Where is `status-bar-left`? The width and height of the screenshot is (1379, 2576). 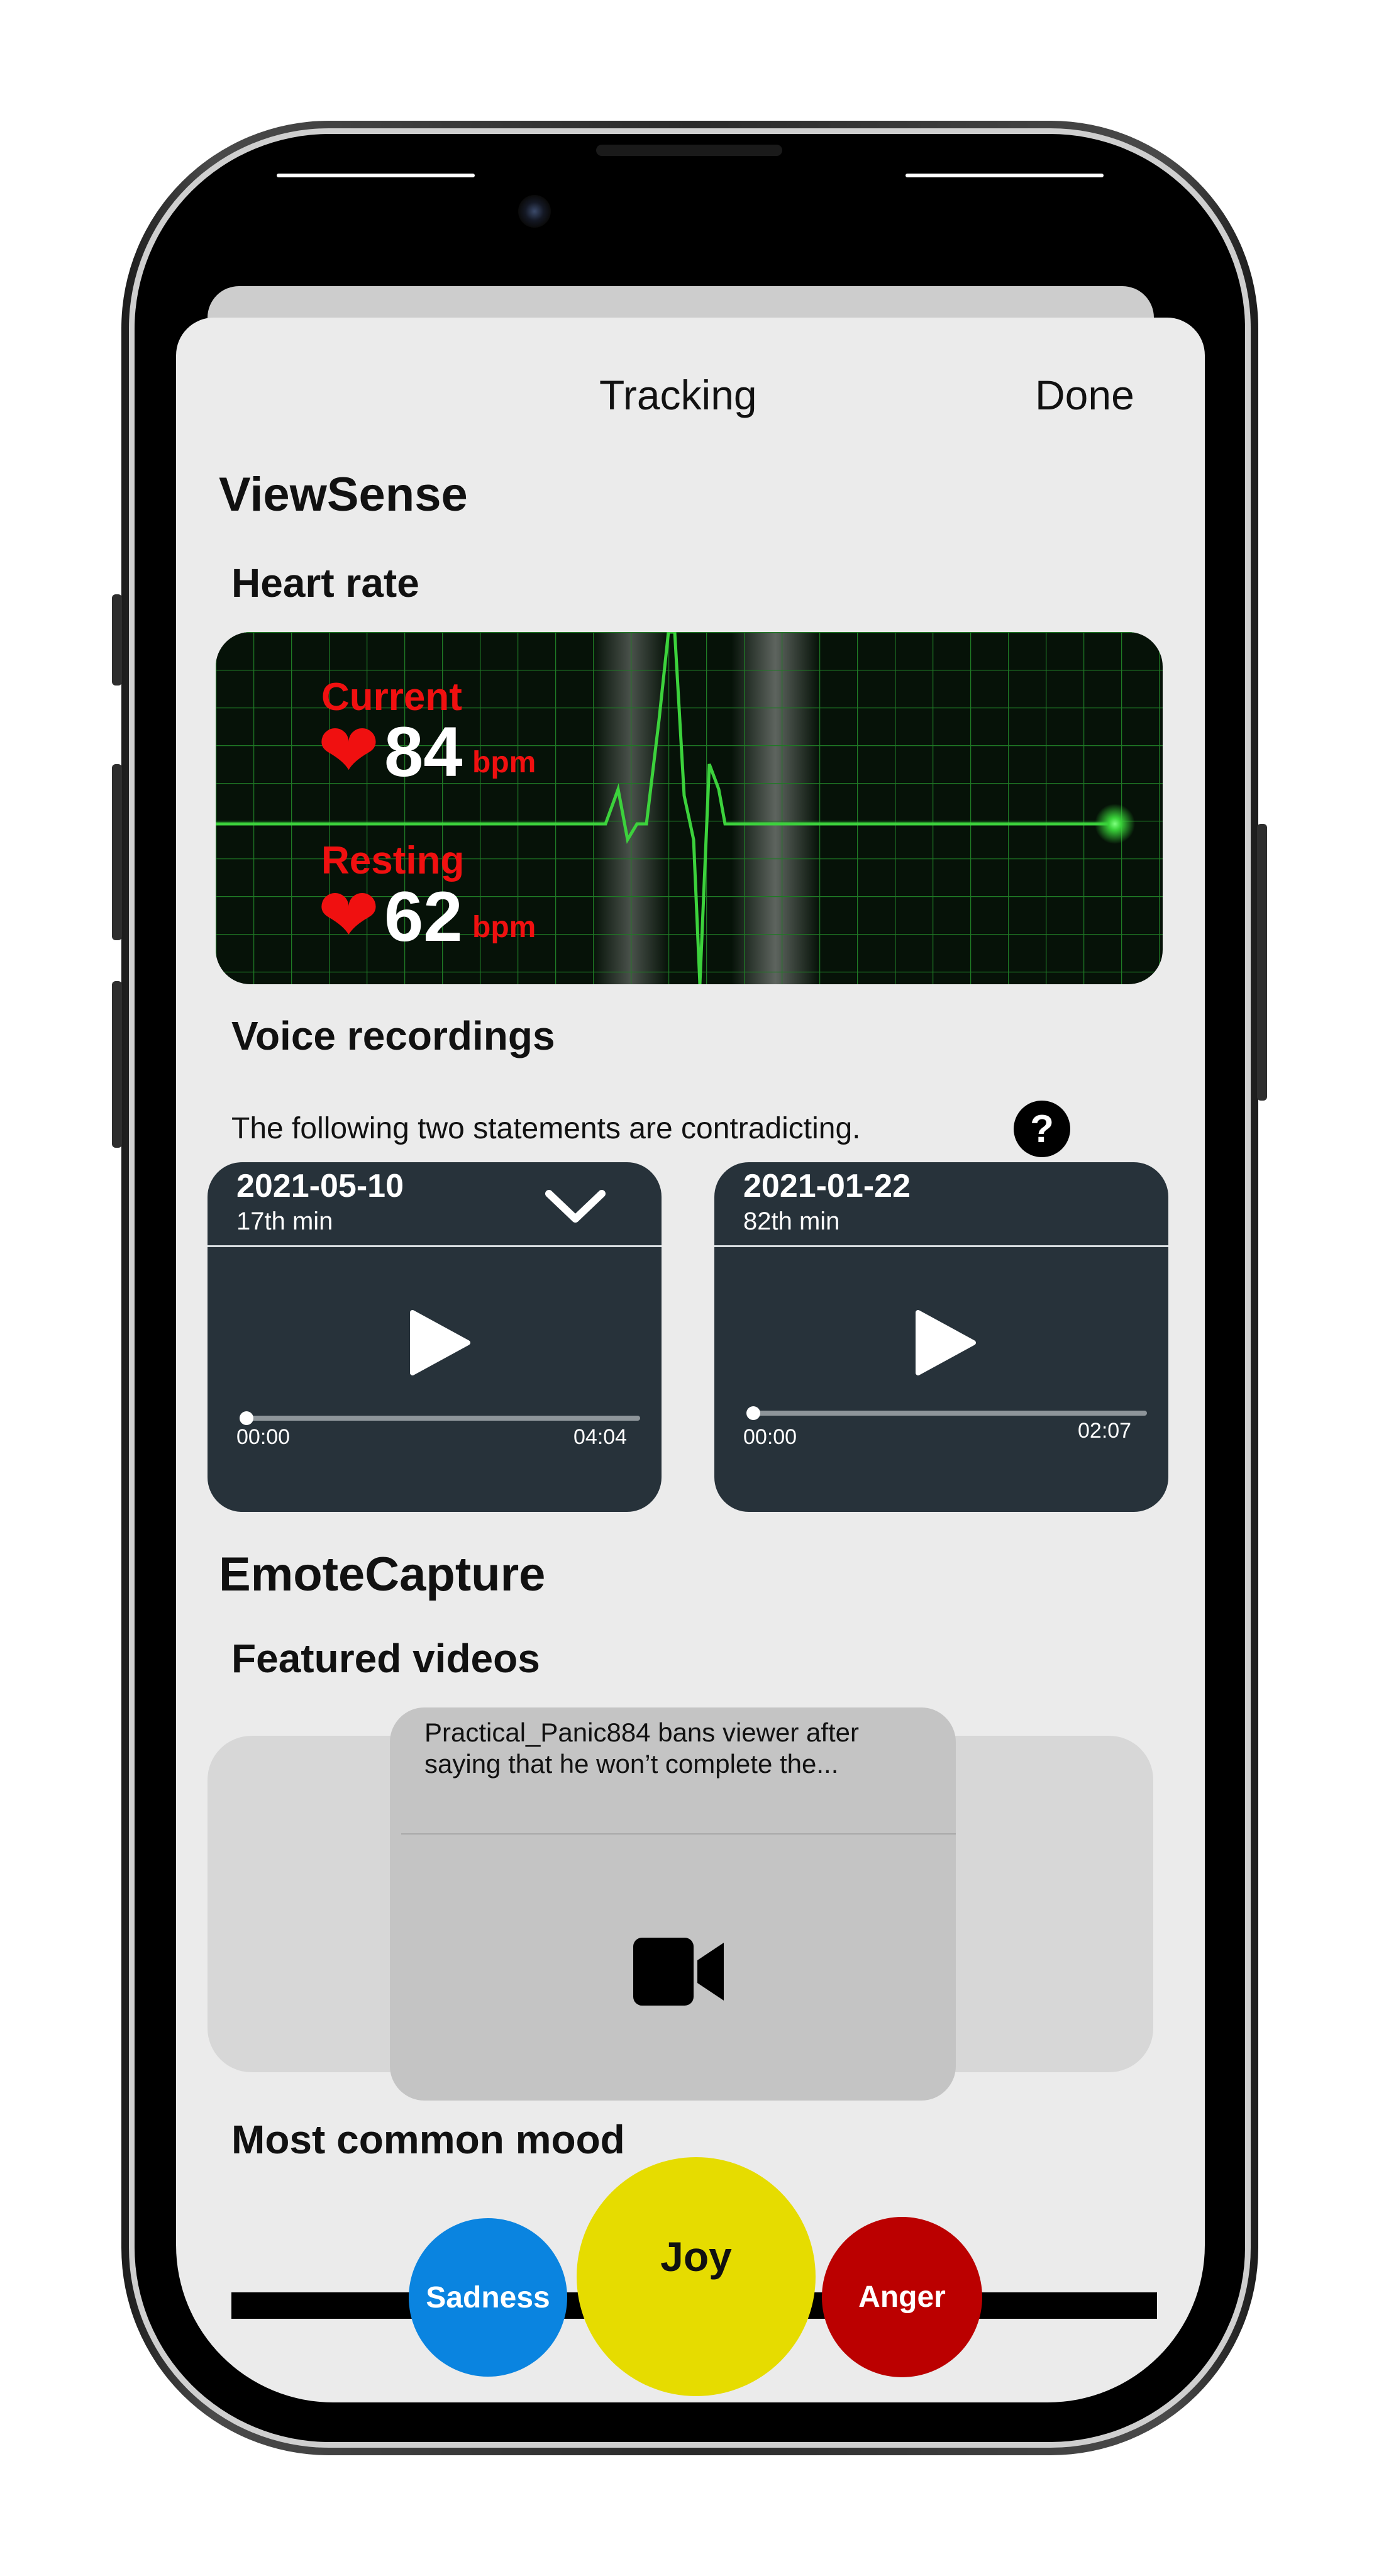 status-bar-left is located at coordinates (376, 175).